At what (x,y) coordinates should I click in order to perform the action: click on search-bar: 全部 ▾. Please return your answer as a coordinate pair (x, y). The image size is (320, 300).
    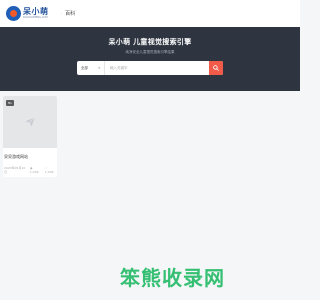
    Looking at the image, I should click on (150, 68).